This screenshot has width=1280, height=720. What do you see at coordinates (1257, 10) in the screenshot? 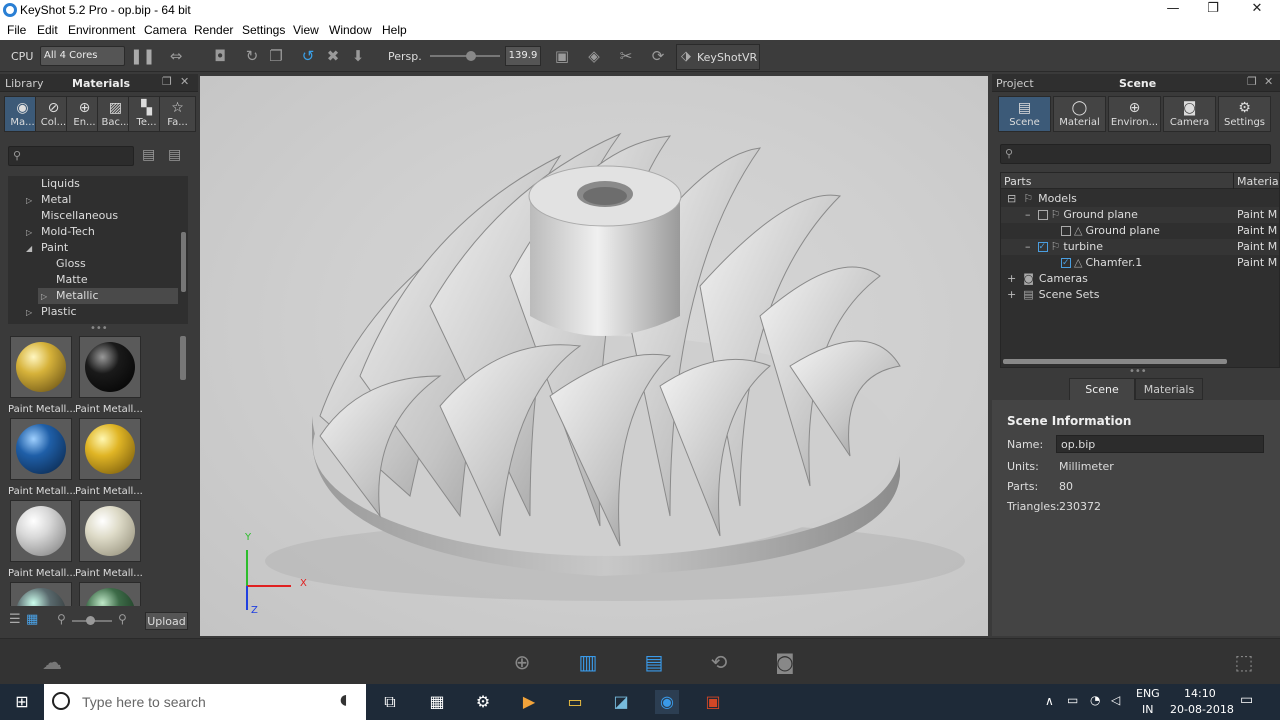
I see `close-button: ✕` at bounding box center [1257, 10].